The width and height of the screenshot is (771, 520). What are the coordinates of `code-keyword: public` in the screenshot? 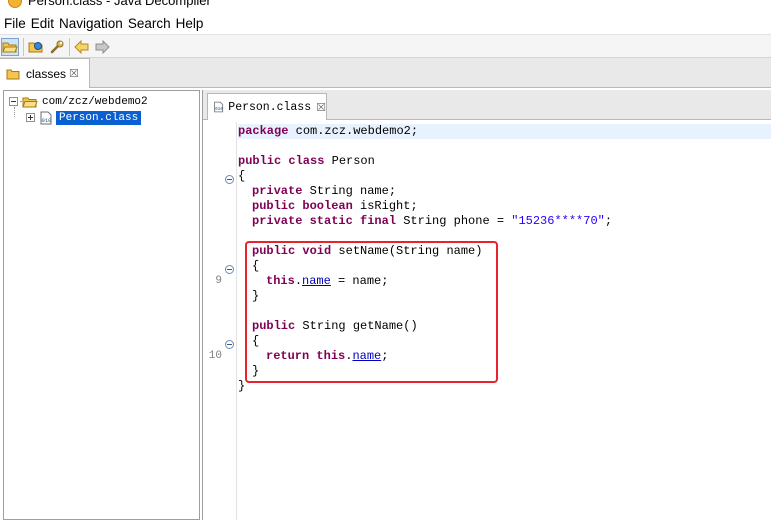 It's located at (274, 326).